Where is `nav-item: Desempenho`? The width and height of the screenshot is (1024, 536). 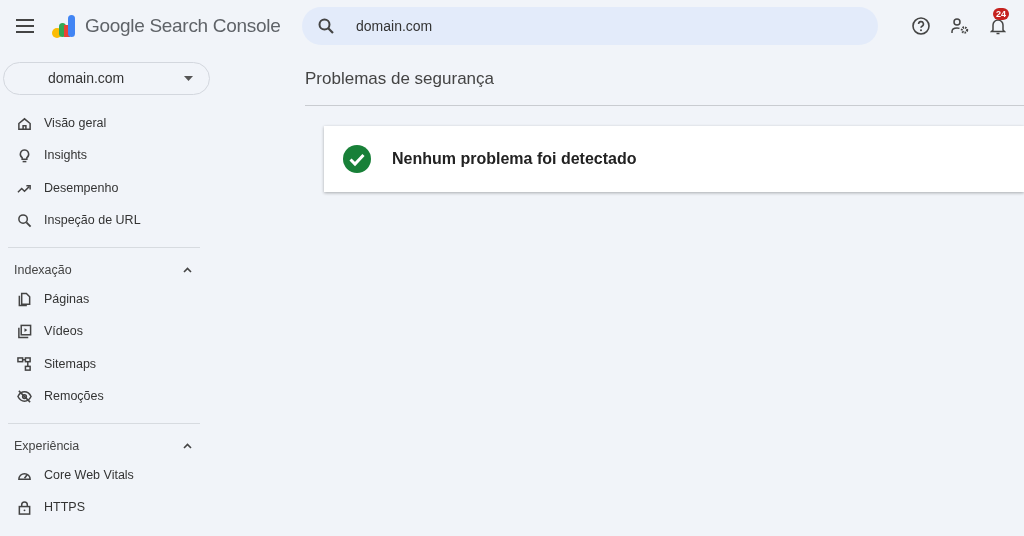 nav-item: Desempenho is located at coordinates (100, 188).